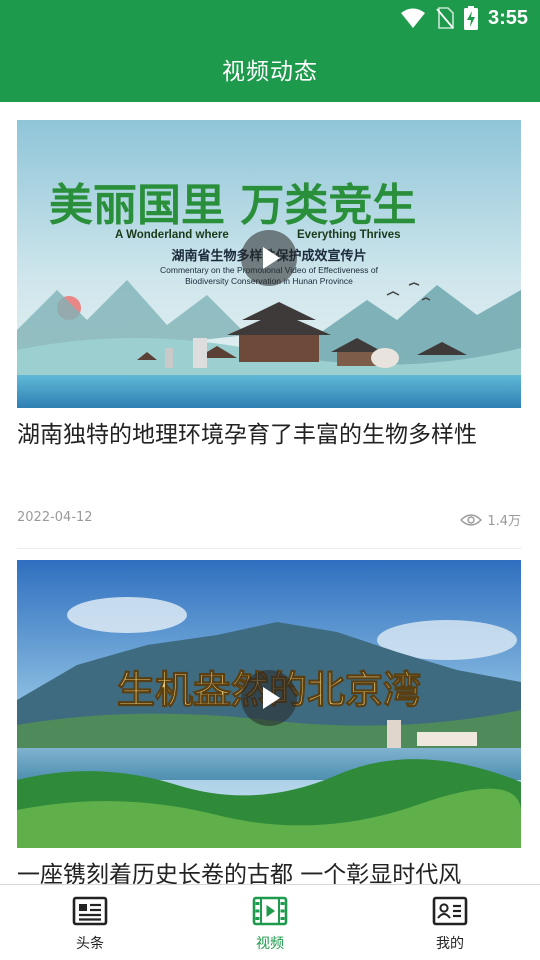 This screenshot has width=540, height=960. What do you see at coordinates (270, 911) in the screenshot?
I see `video-film-icon` at bounding box center [270, 911].